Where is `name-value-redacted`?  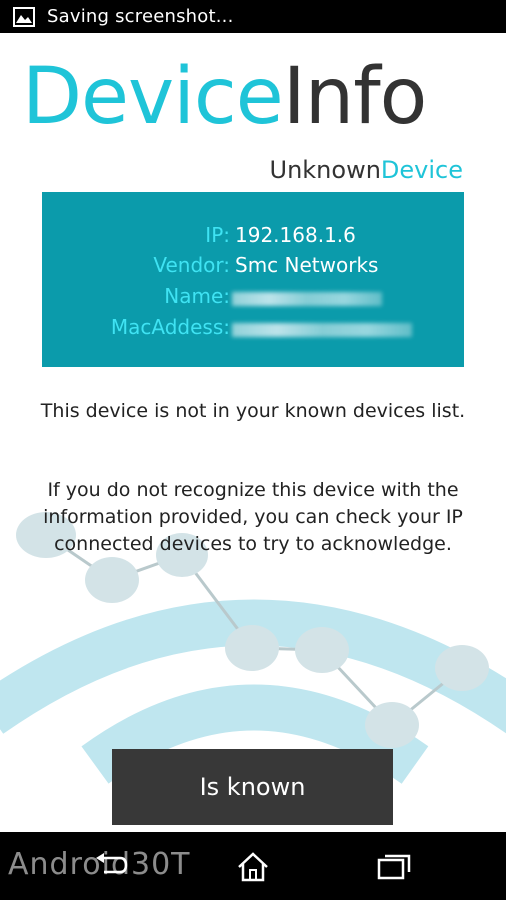 name-value-redacted is located at coordinates (307, 299).